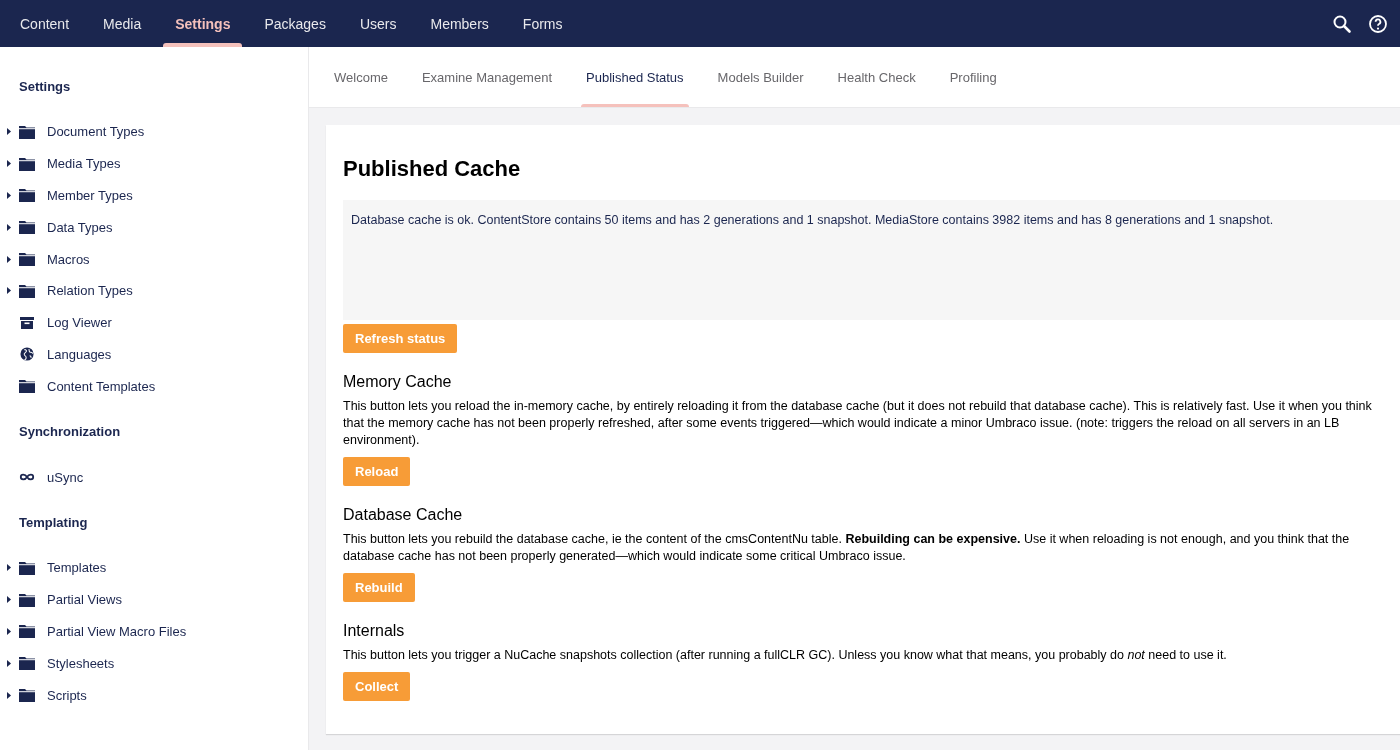  What do you see at coordinates (403, 515) in the screenshot?
I see `section-heading: Database Cache` at bounding box center [403, 515].